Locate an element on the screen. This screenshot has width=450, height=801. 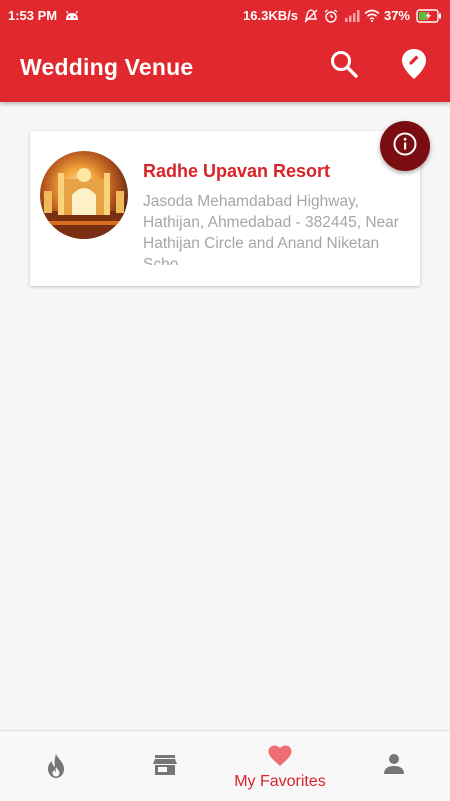
venue-name: Radhe Upavan Resort is located at coordinates (237, 171).